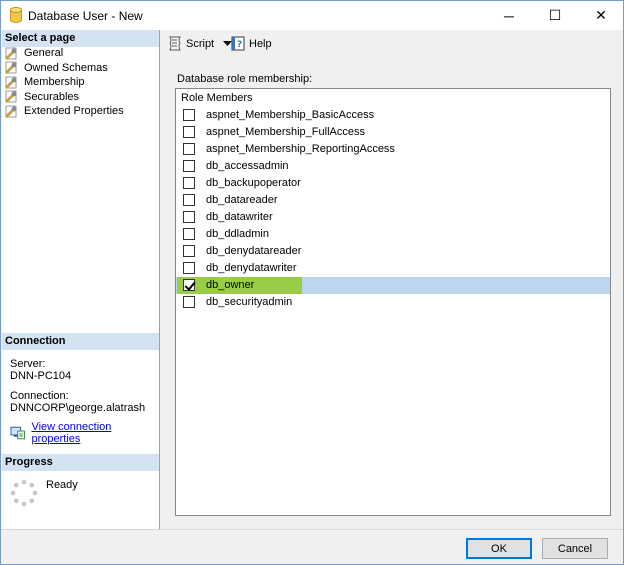  Describe the element at coordinates (74, 111) in the screenshot. I see `page-item-label: Extended Properties` at that location.